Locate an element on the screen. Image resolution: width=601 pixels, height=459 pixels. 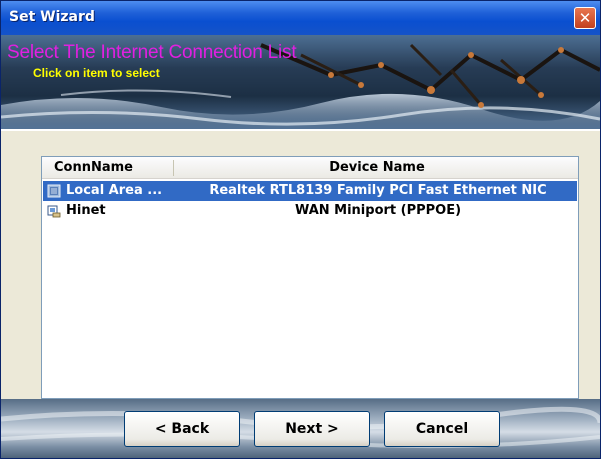
list-row-hinet: Hinet WAN Miniport (PPPOE) is located at coordinates (310, 211).